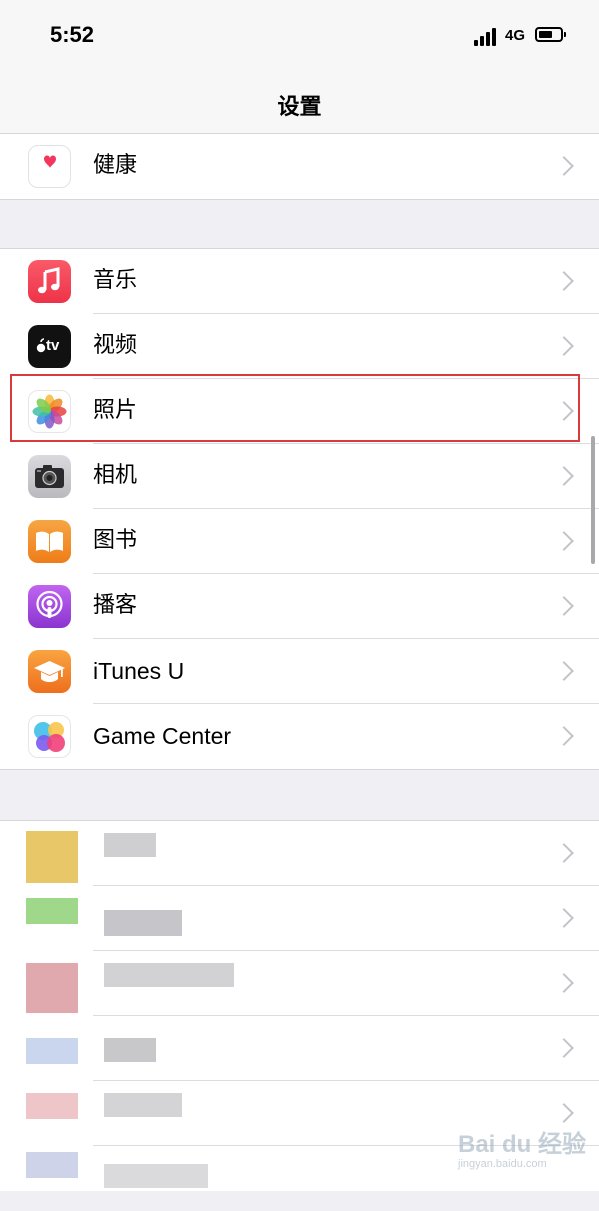 This screenshot has height=1211, width=599. Describe the element at coordinates (593, 500) in the screenshot. I see `scrollbar` at that location.